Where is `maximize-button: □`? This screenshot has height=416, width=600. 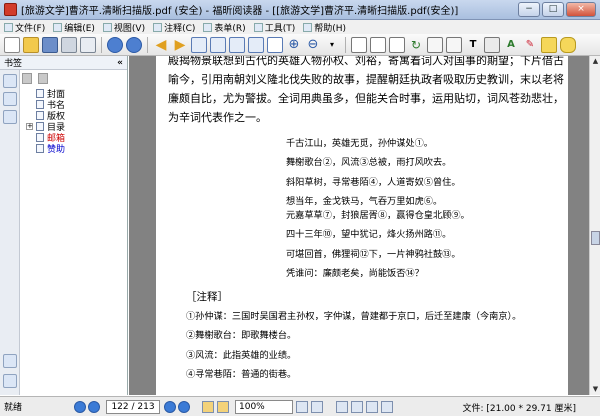
maximize-button: □ is located at coordinates (553, 9).